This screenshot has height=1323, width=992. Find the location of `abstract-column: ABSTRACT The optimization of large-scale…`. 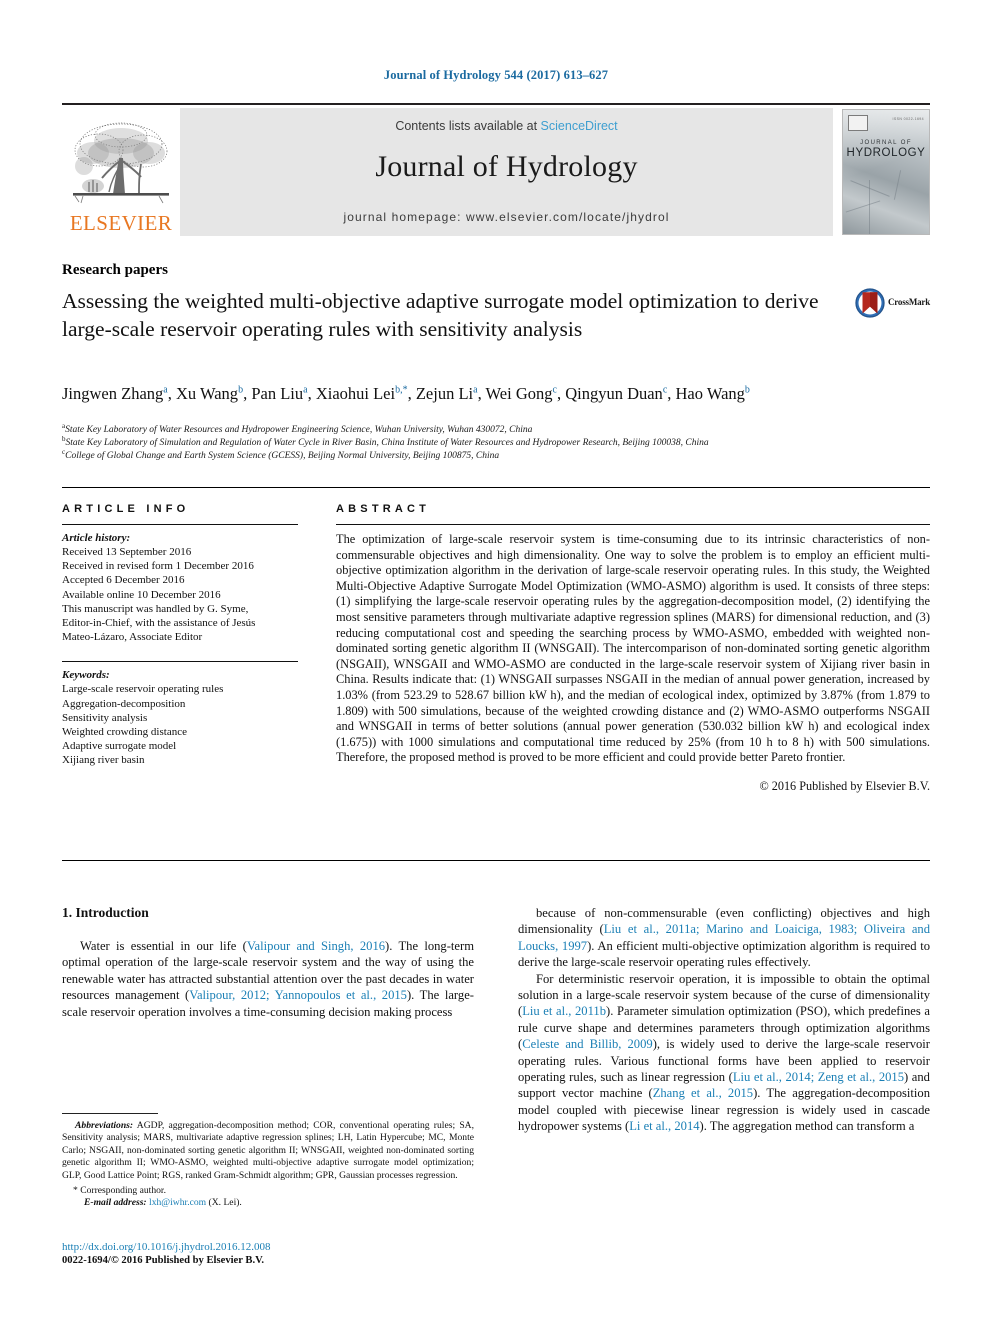

abstract-column: ABSTRACT The optimization of large-scale… is located at coordinates (633, 648).